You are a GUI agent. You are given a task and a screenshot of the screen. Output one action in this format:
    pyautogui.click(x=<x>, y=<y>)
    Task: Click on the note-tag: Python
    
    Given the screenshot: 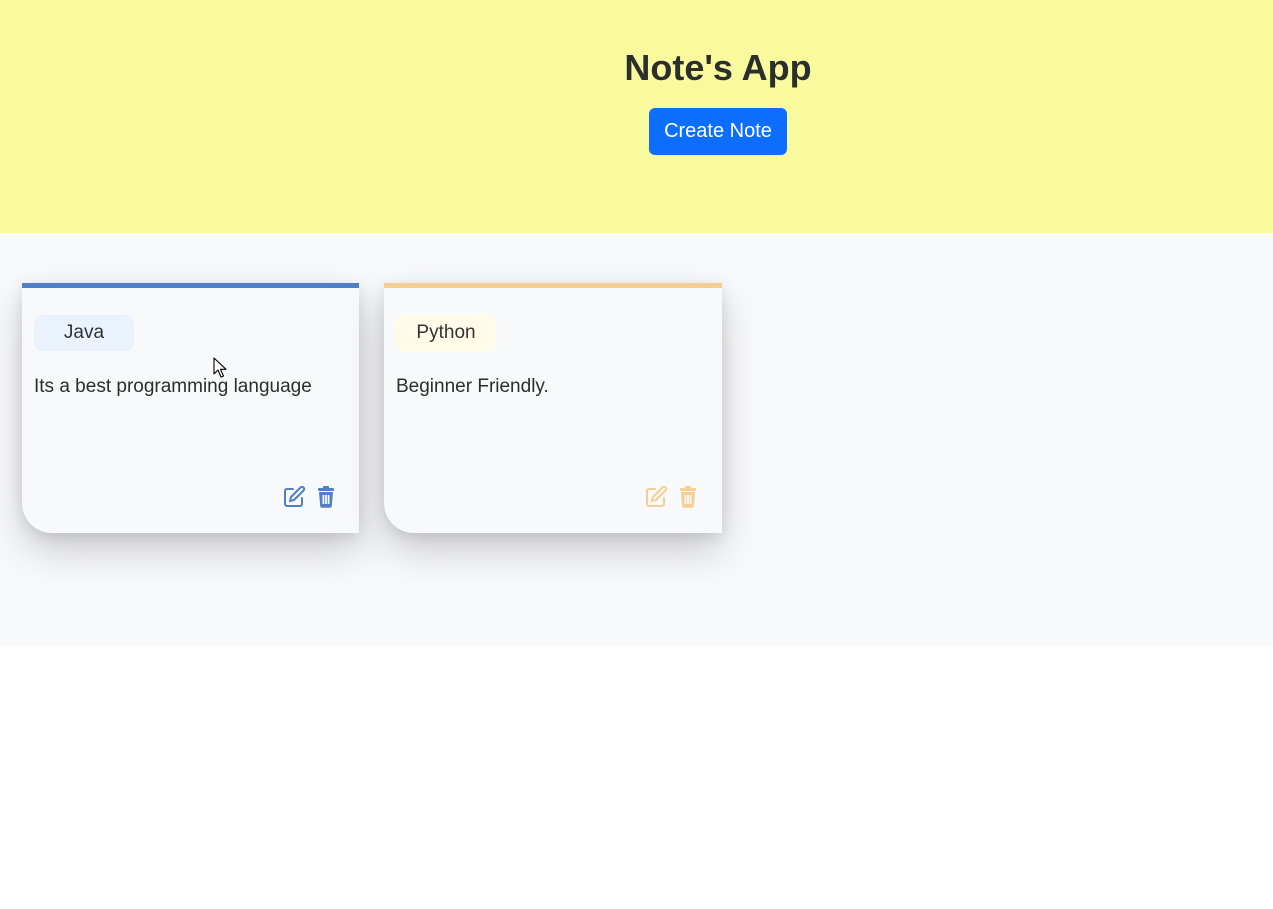 What is the action you would take?
    pyautogui.click(x=446, y=333)
    